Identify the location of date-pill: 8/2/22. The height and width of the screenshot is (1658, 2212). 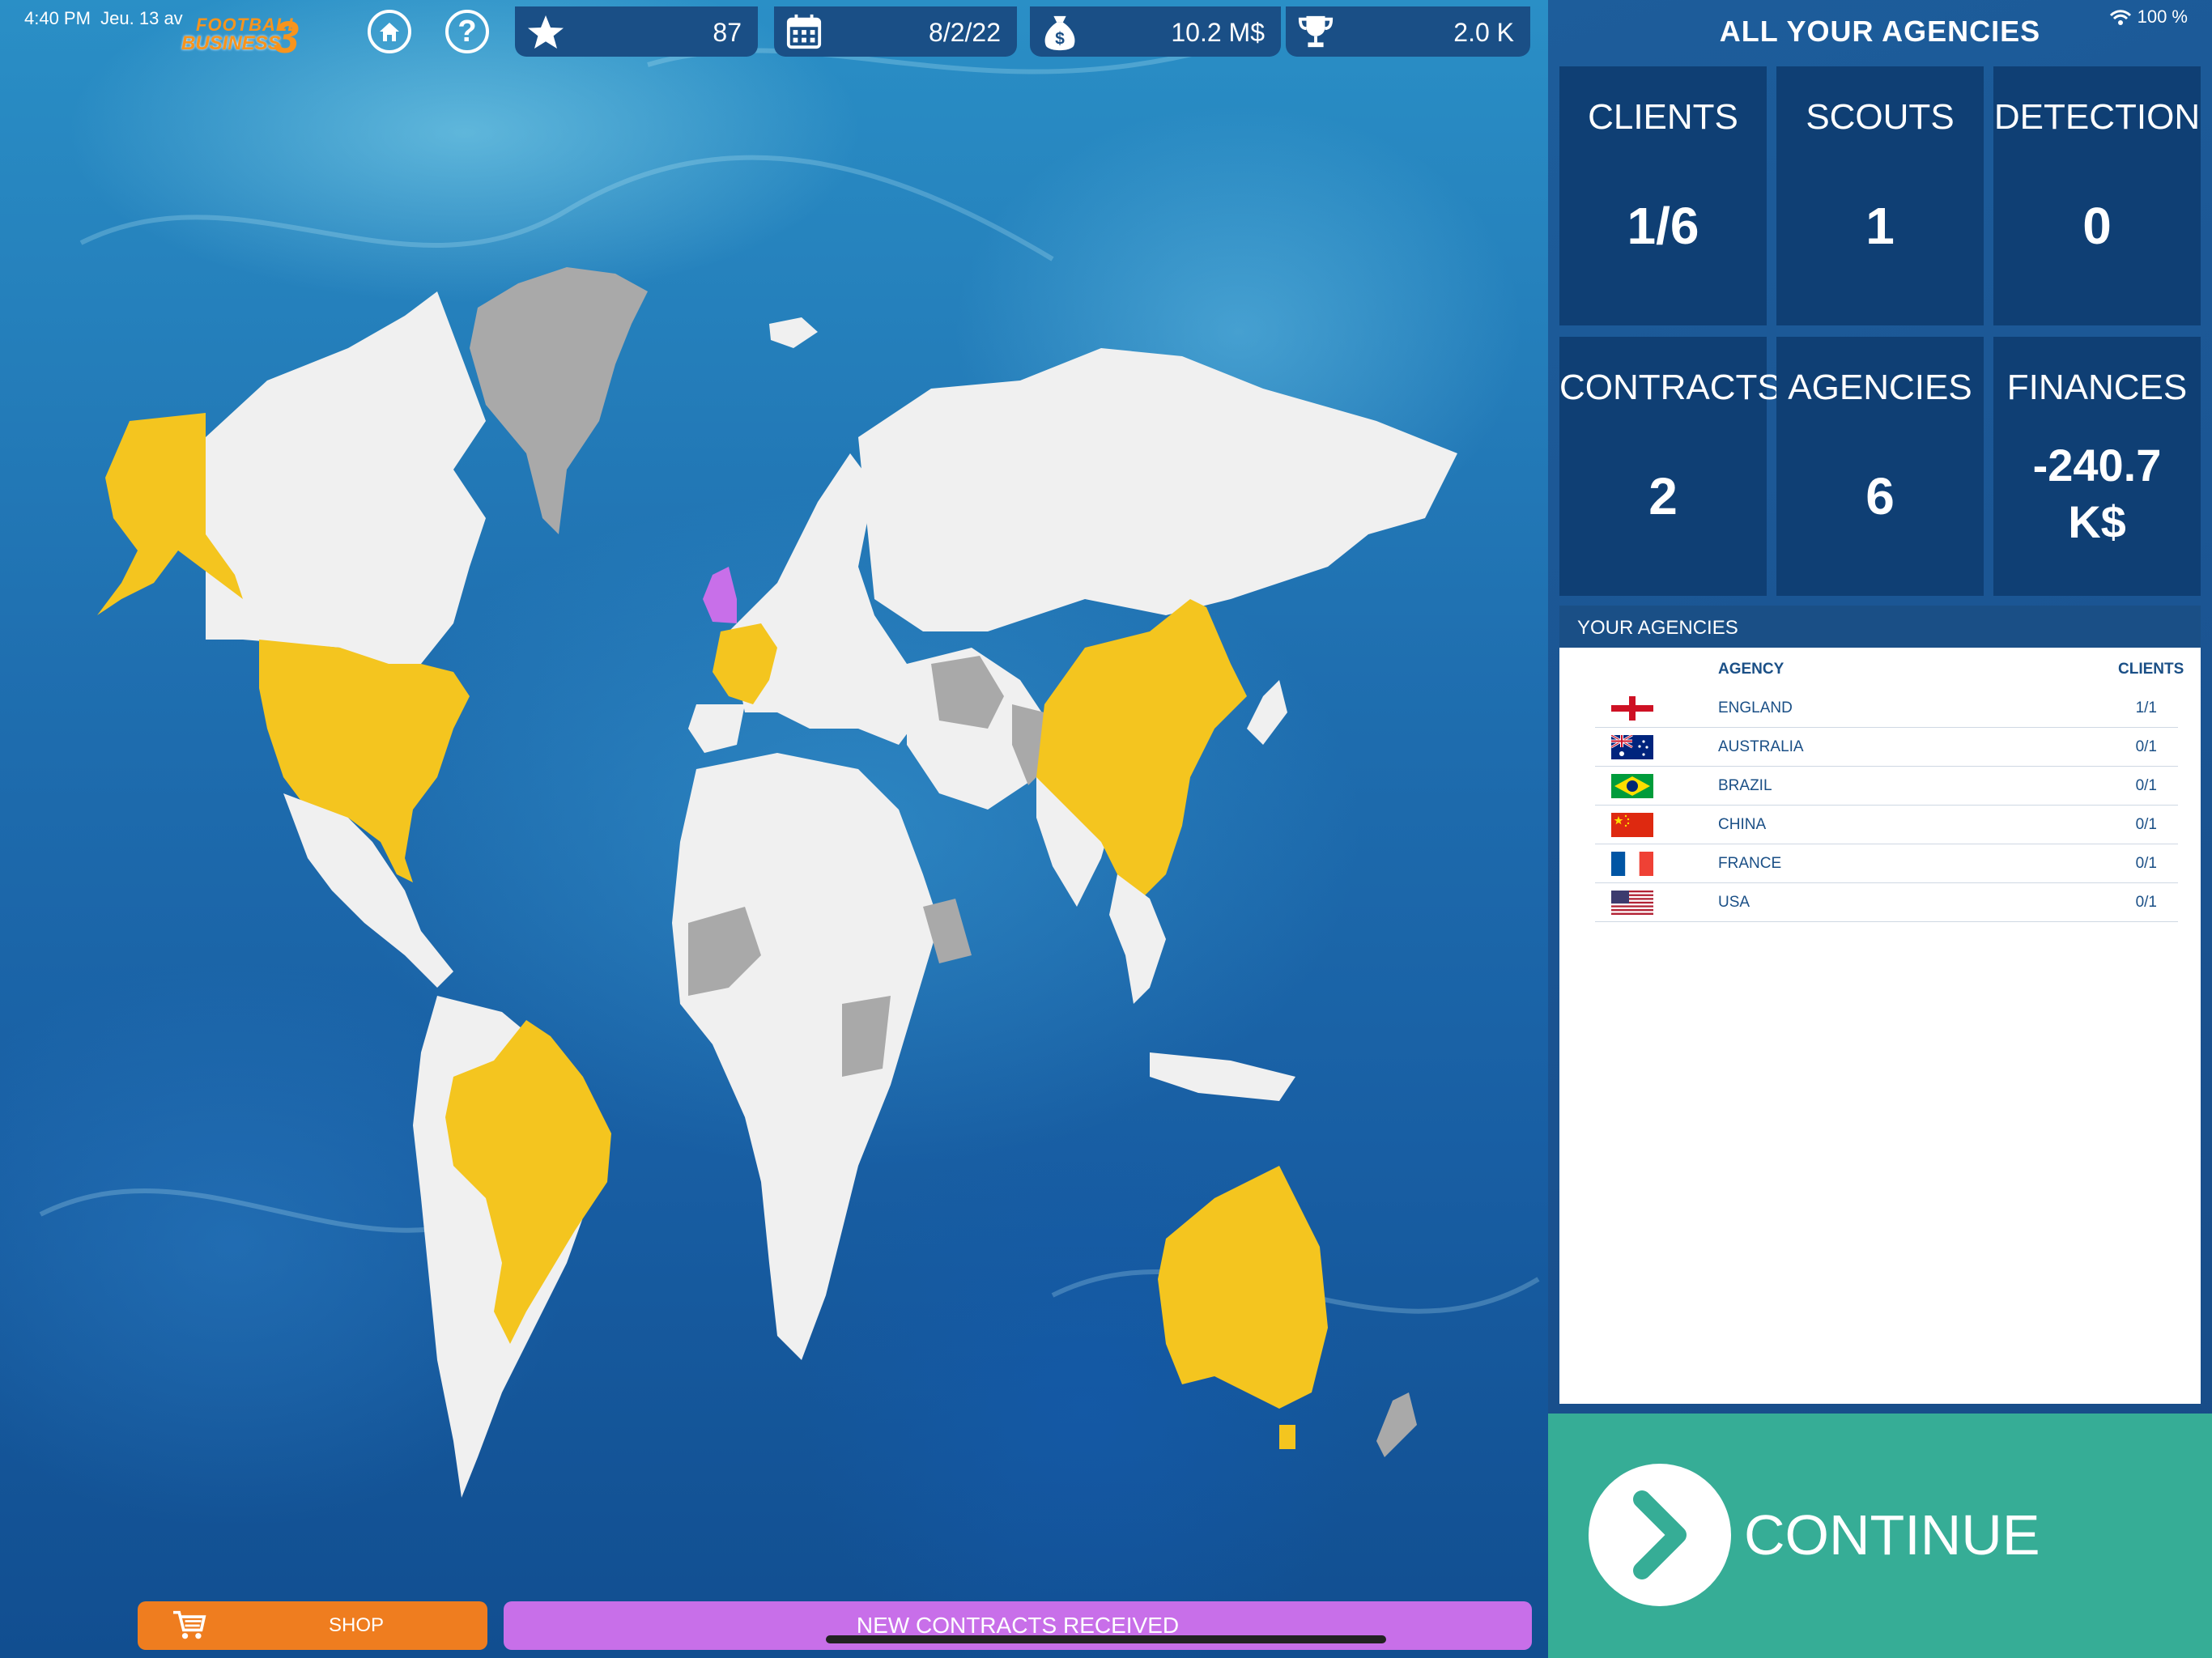
(895, 31).